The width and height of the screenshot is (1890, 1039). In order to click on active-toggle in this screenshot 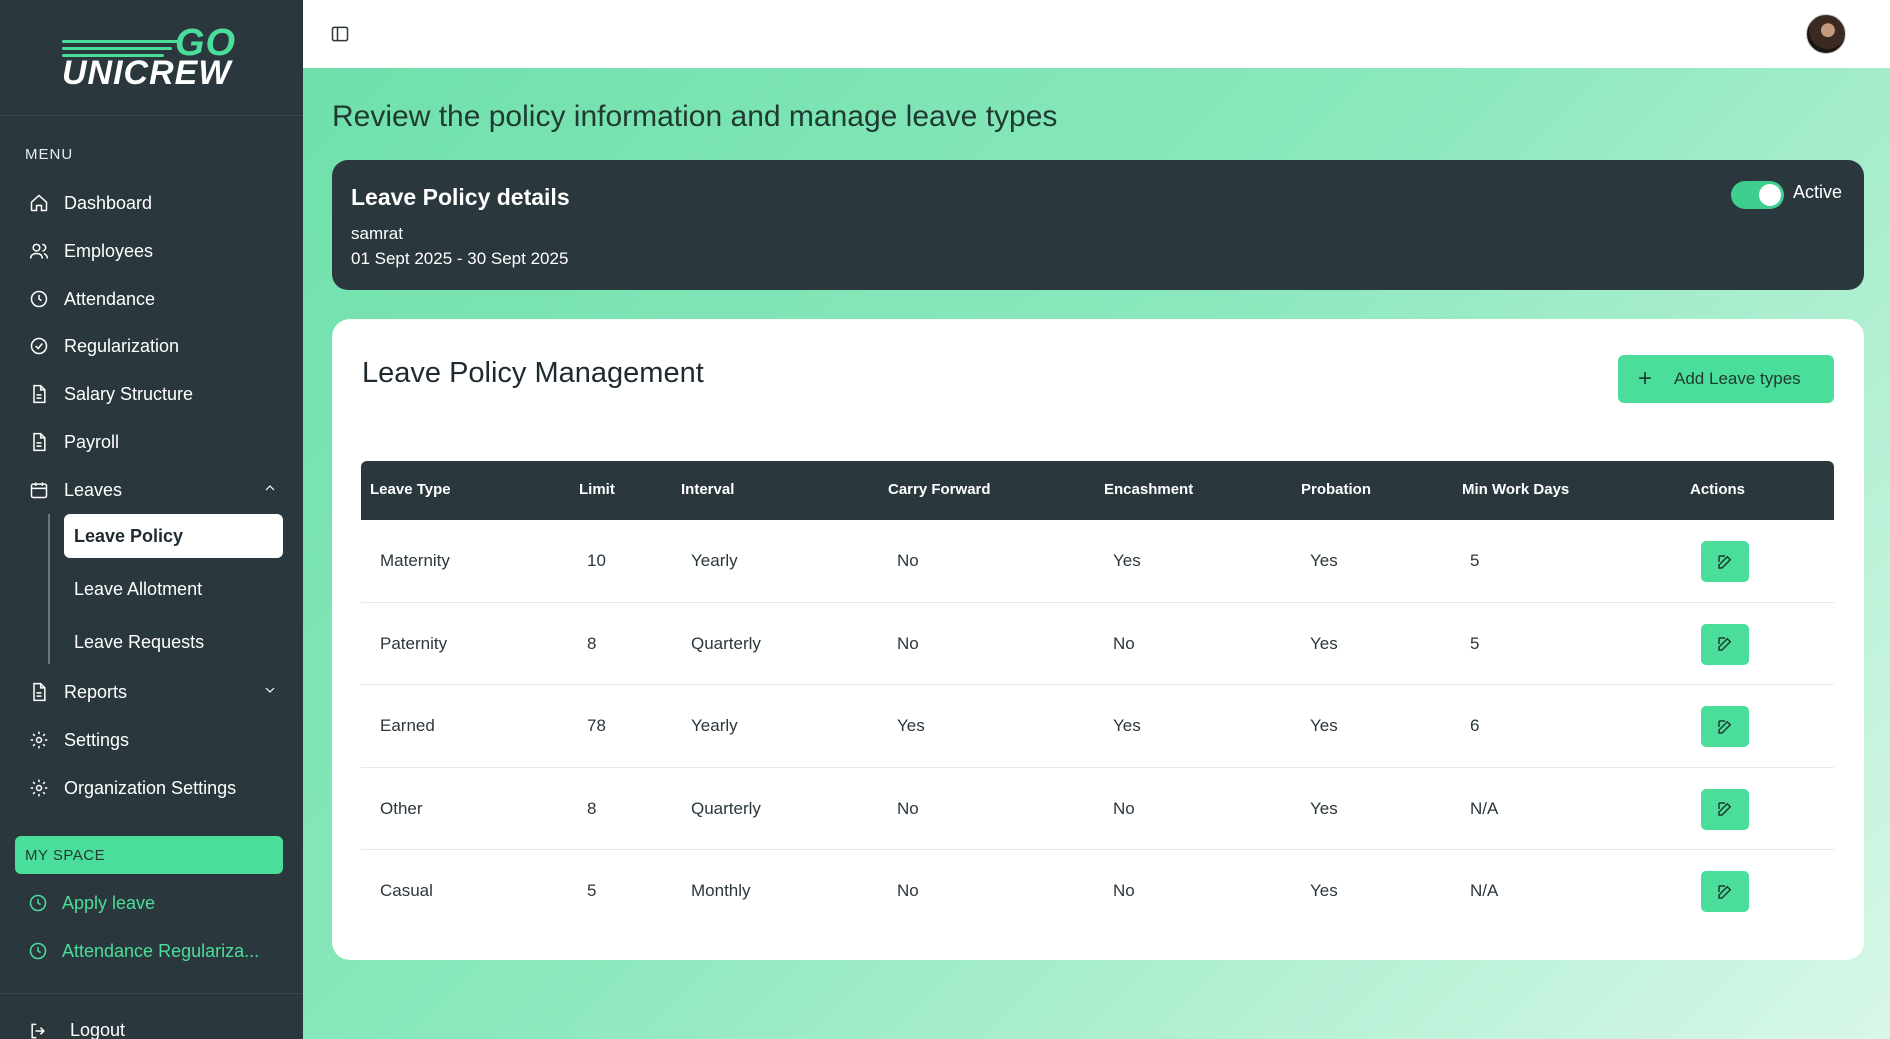, I will do `click(1757, 195)`.